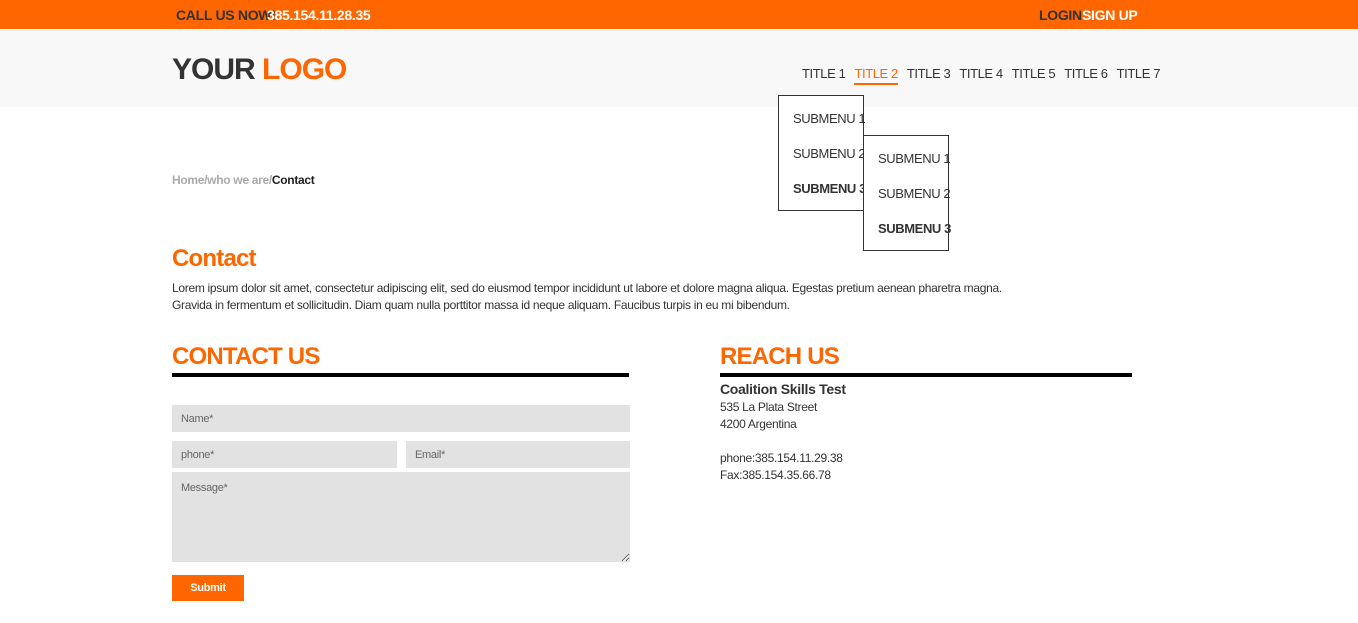  What do you see at coordinates (246, 356) in the screenshot?
I see `contact-us-heading: CONTACT US` at bounding box center [246, 356].